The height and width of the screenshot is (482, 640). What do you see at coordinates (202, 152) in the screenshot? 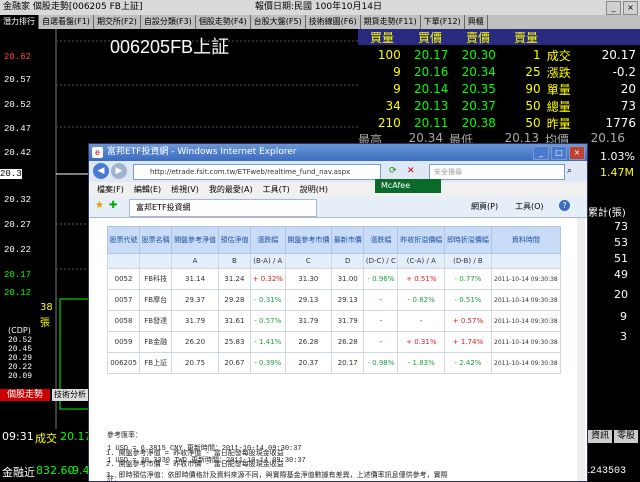
I see `ie-title: 富邦ETF投資網 - Windows Internet Explorer` at bounding box center [202, 152].